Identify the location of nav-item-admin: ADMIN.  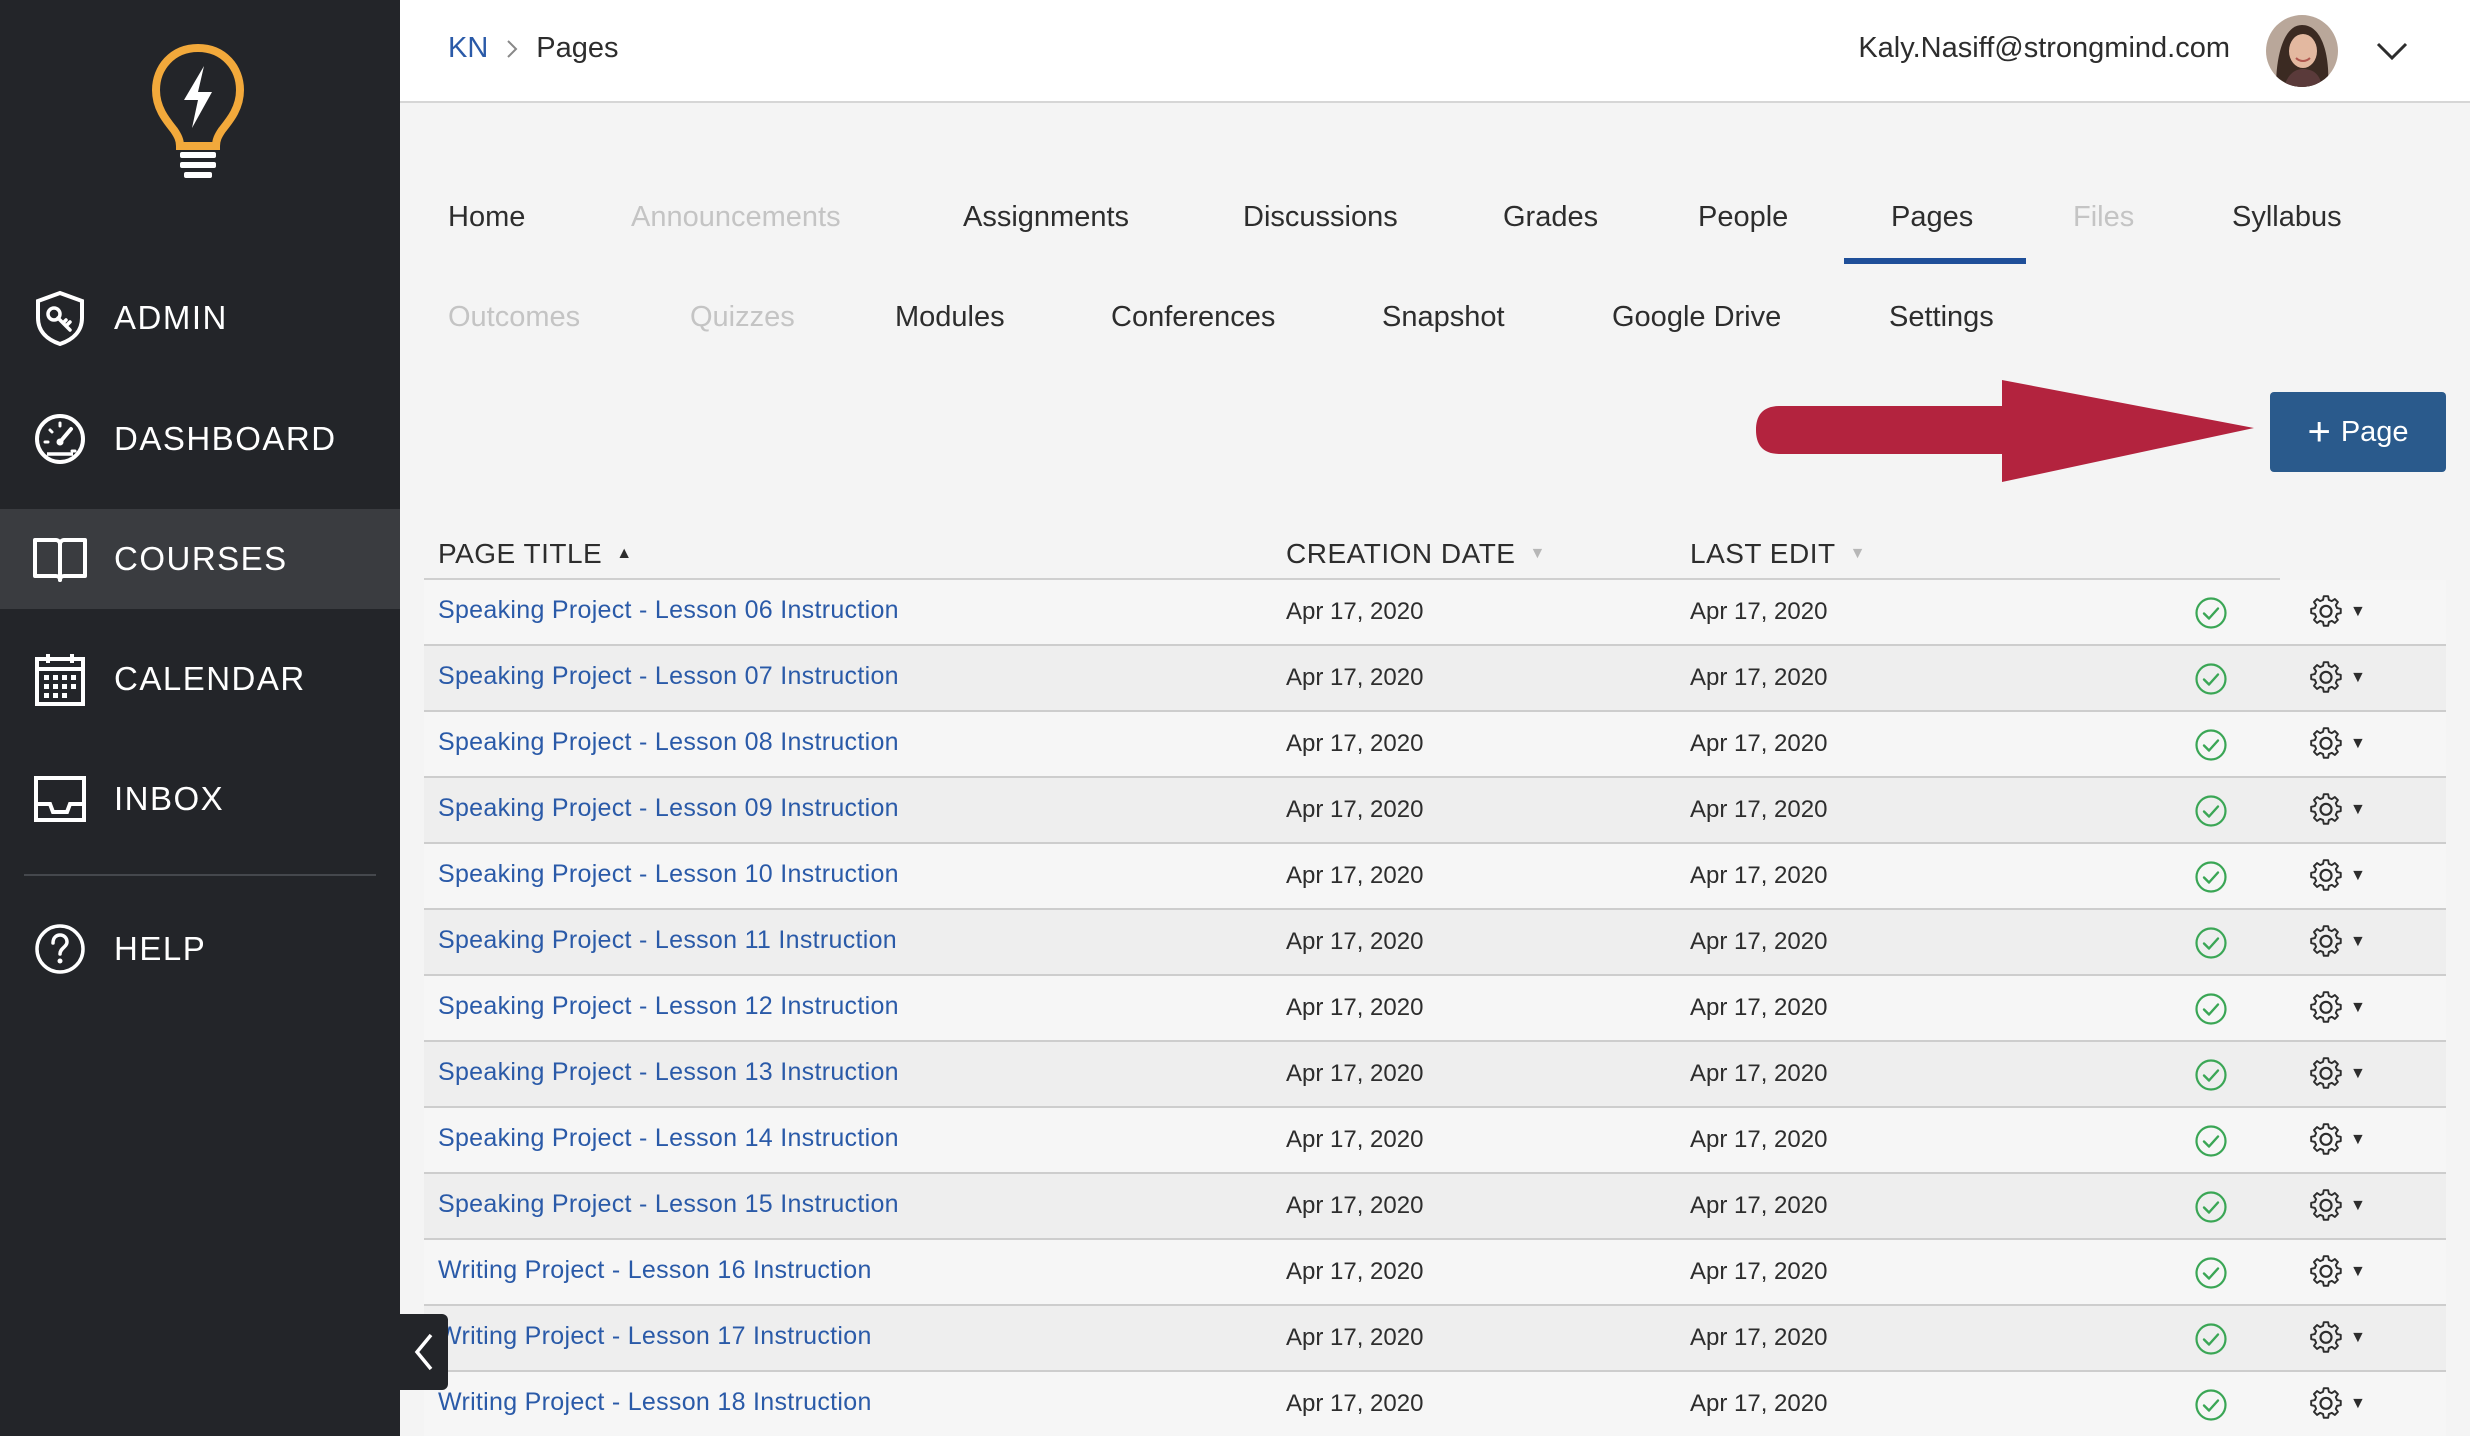
(200, 318).